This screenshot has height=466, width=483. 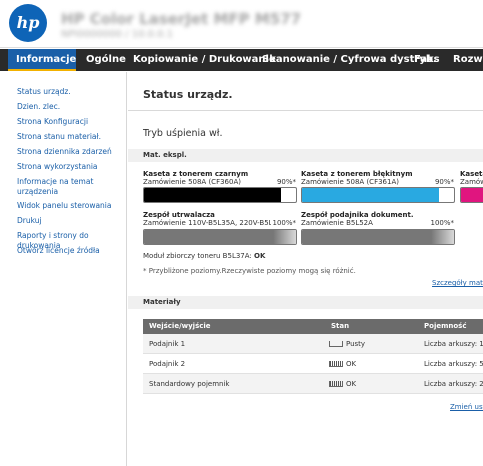 What do you see at coordinates (204, 60) in the screenshot?
I see `tab-kopiowanie-drukowanie: Kopiowanie / Drukowanie` at bounding box center [204, 60].